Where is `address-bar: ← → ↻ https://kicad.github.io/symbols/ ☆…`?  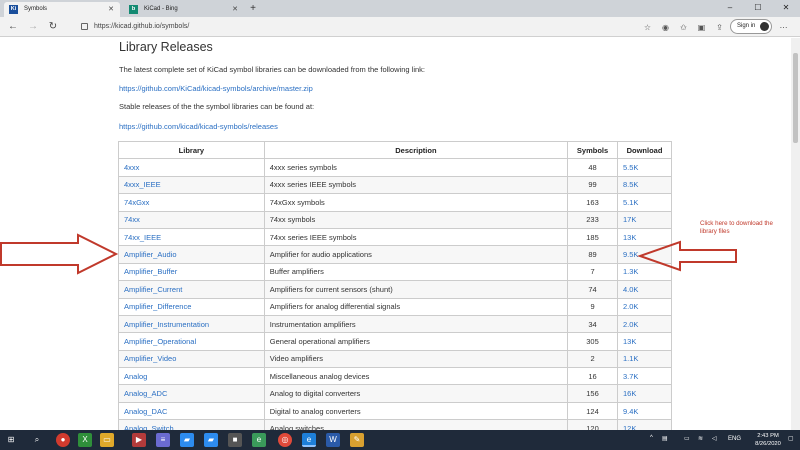
address-bar: ← → ↻ https://kicad.github.io/symbols/ ☆… is located at coordinates (400, 27).